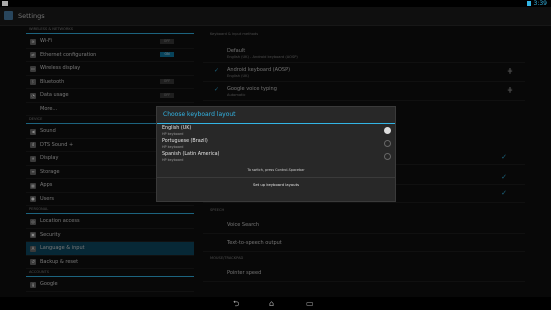  What do you see at coordinates (387, 130) in the screenshot?
I see `radio-selected-icon` at bounding box center [387, 130].